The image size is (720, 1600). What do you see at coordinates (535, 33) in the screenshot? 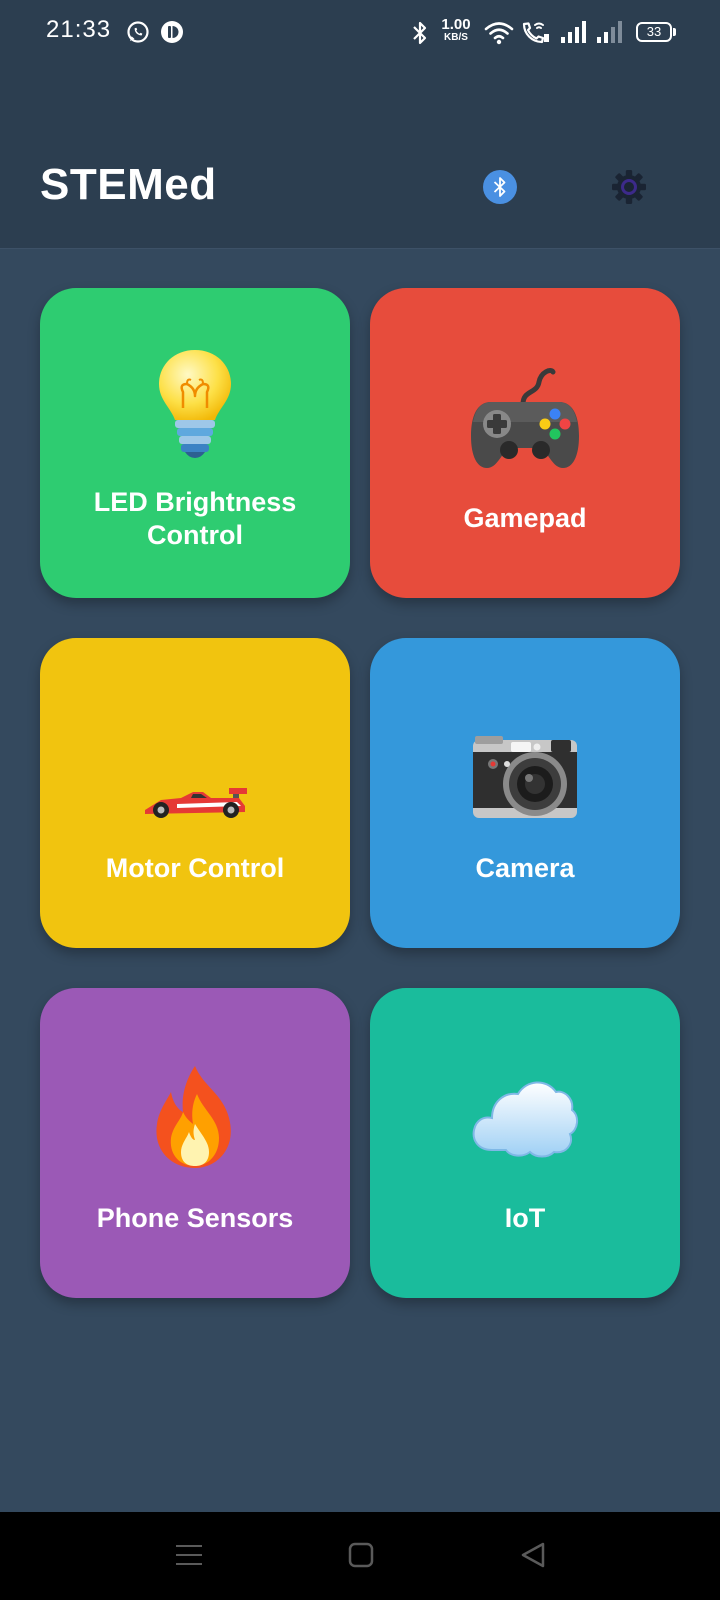
I see `wifi-calling-icon` at bounding box center [535, 33].